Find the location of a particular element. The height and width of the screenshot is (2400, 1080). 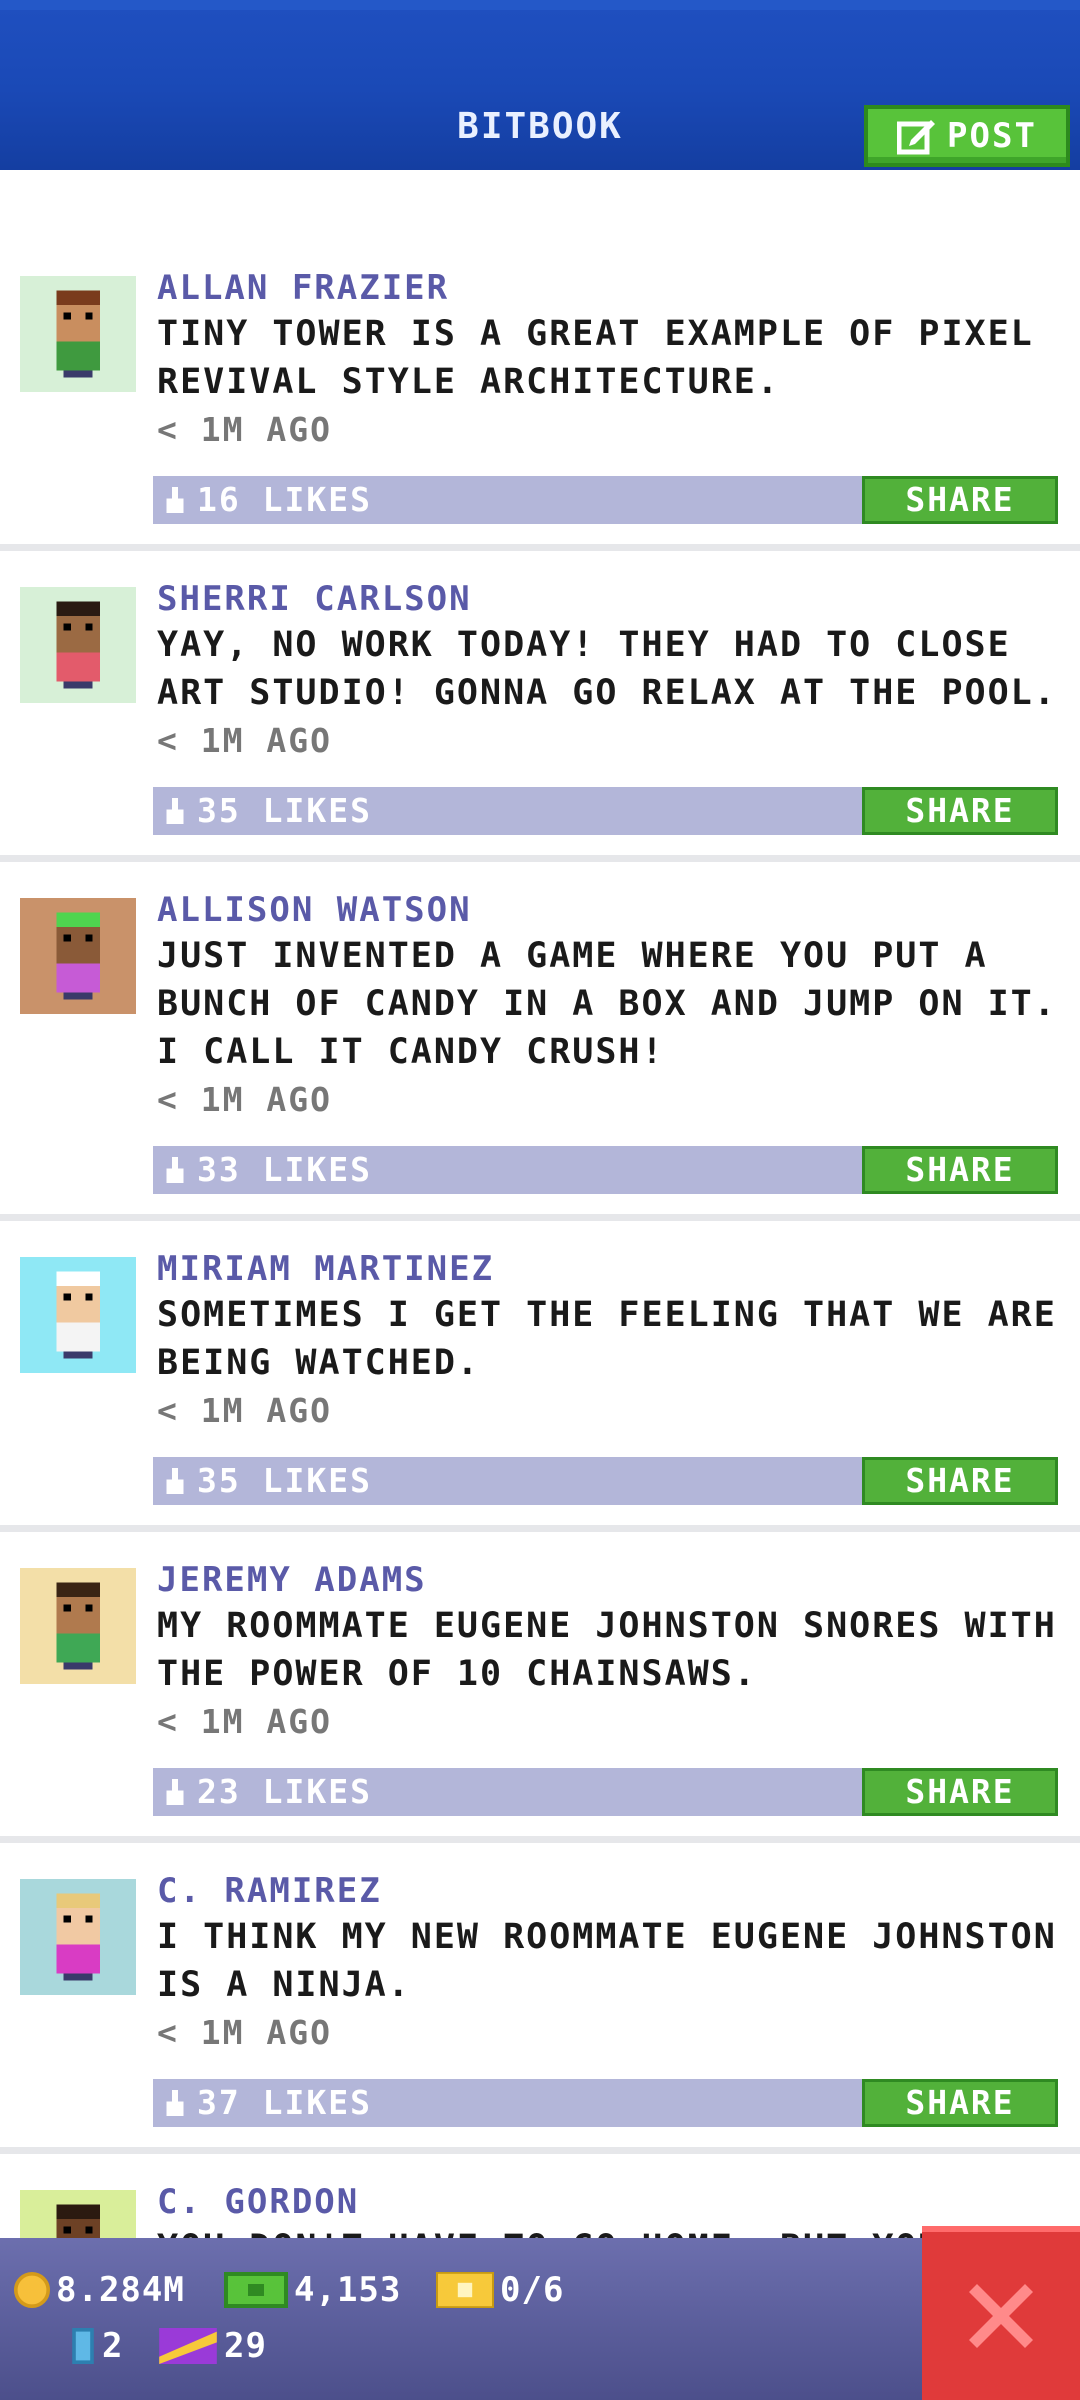

coin-icon is located at coordinates (32, 2290).